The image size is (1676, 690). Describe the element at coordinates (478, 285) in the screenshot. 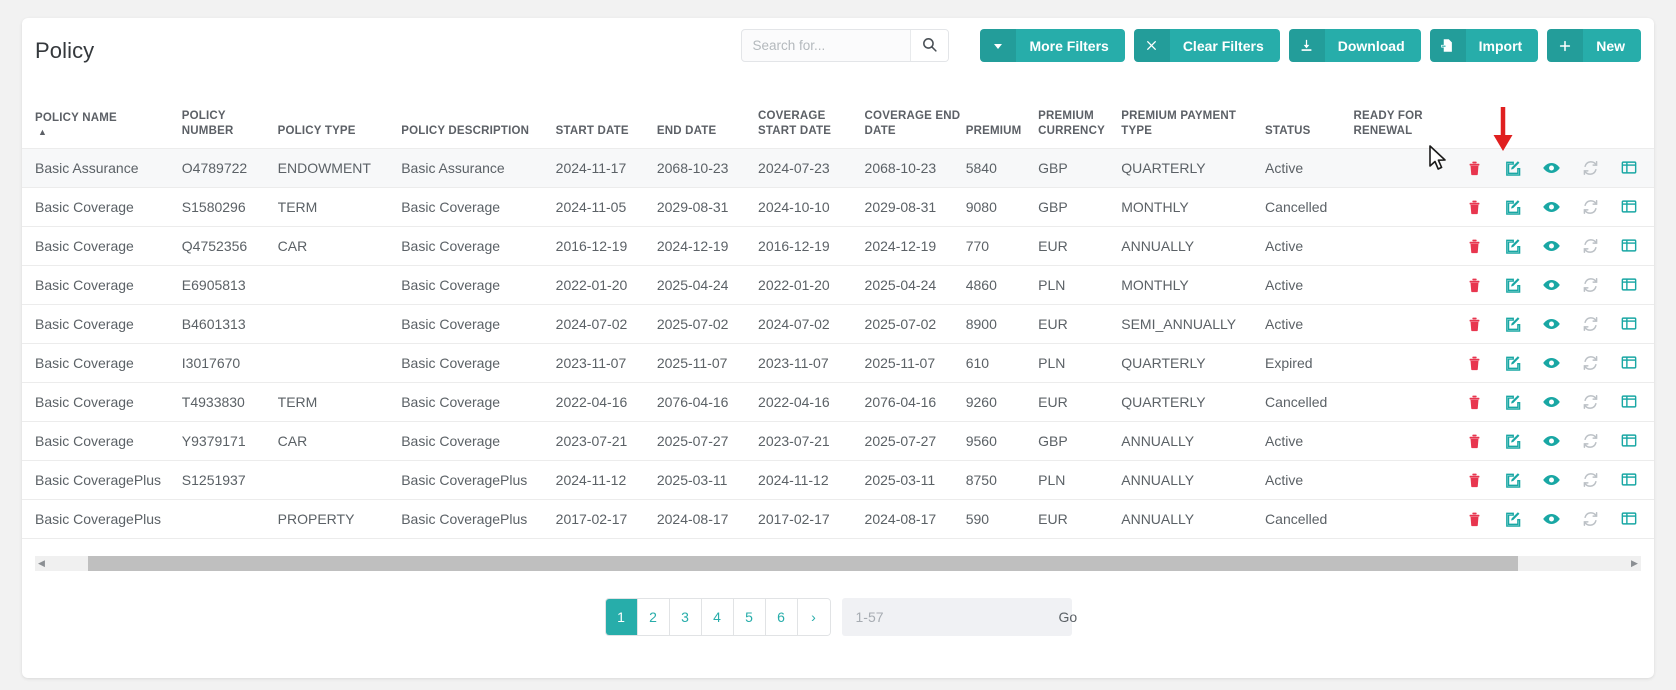

I see `cell-policy-description: Basic Coverage` at that location.